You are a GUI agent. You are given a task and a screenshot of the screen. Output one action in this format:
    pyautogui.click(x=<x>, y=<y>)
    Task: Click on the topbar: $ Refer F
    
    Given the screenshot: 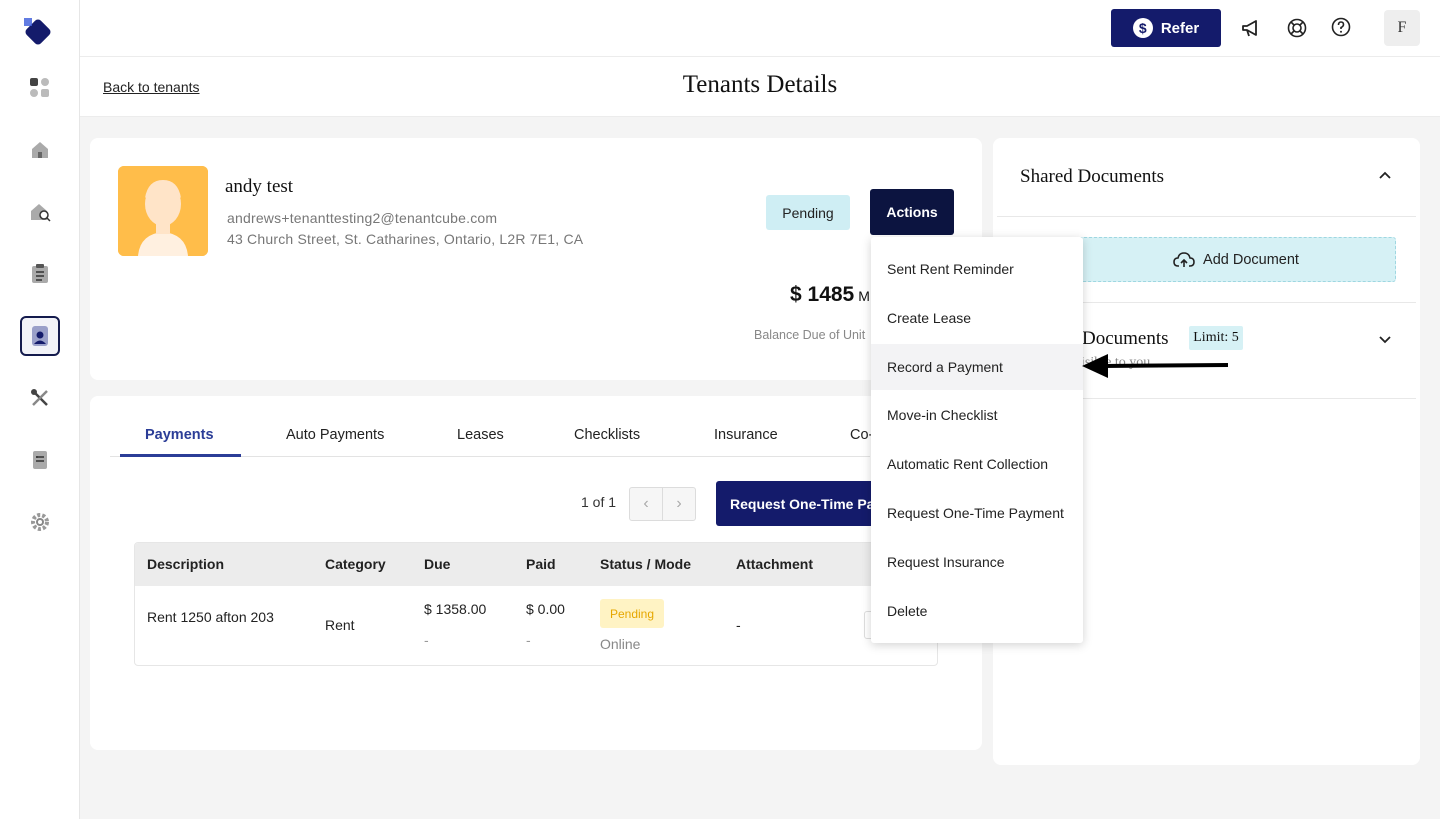 What is the action you would take?
    pyautogui.click(x=760, y=28)
    